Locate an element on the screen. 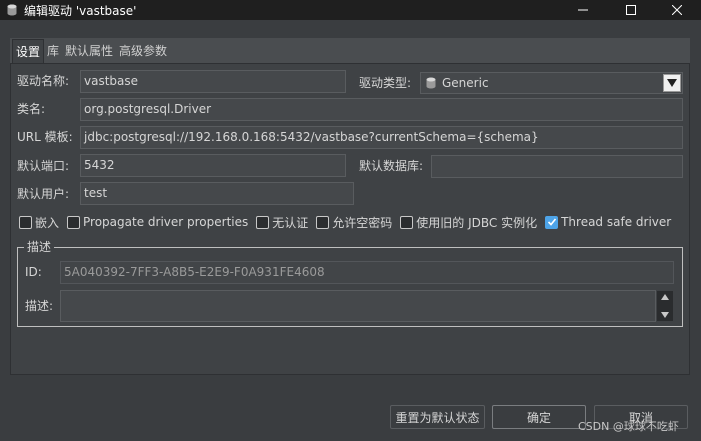  embedded-checkbox is located at coordinates (25, 222).